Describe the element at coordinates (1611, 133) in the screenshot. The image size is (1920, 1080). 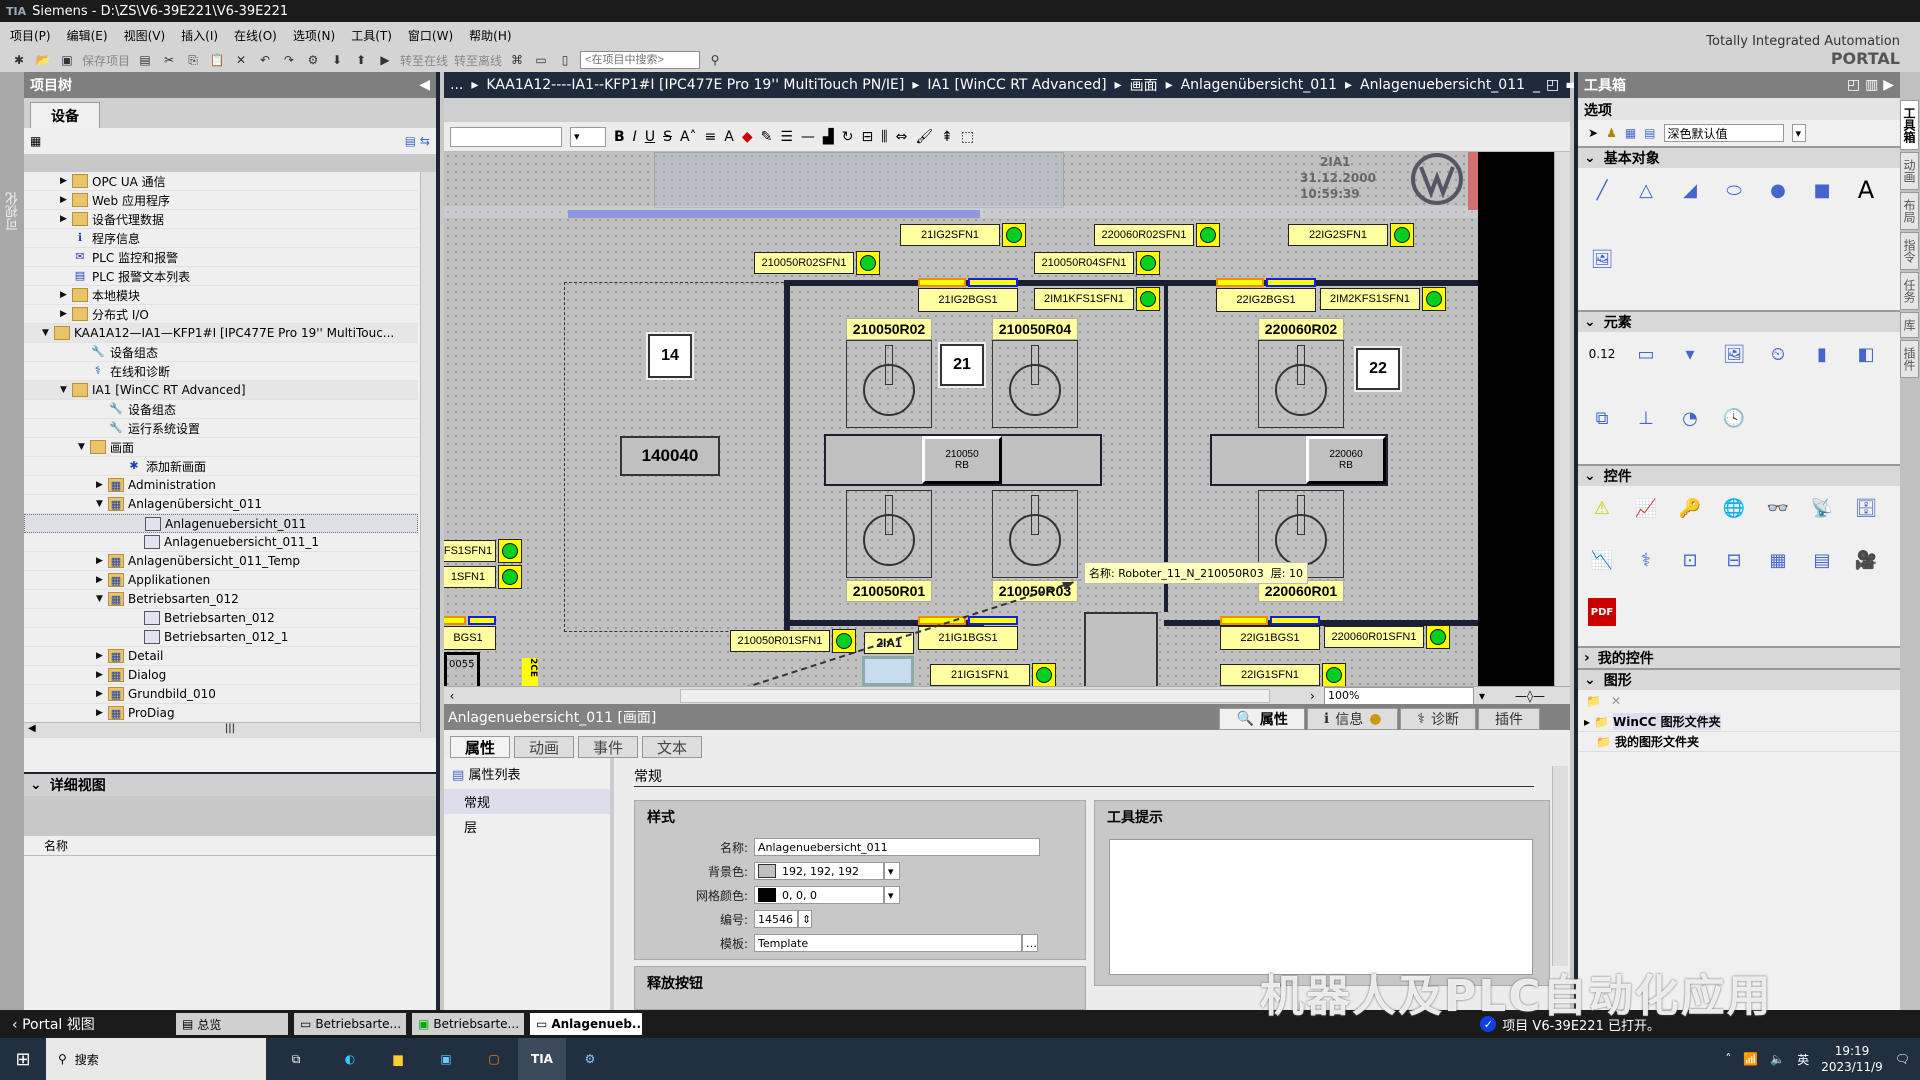
I see `stamp-icon: ♟` at that location.